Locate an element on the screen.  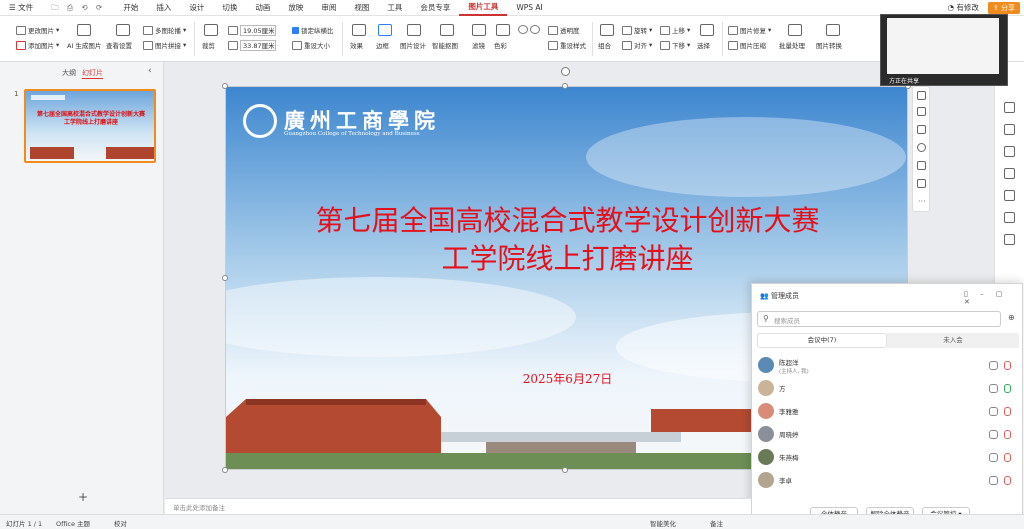
pic-splice-button: 图片拼接 ▾ is located at coordinates (164, 45).